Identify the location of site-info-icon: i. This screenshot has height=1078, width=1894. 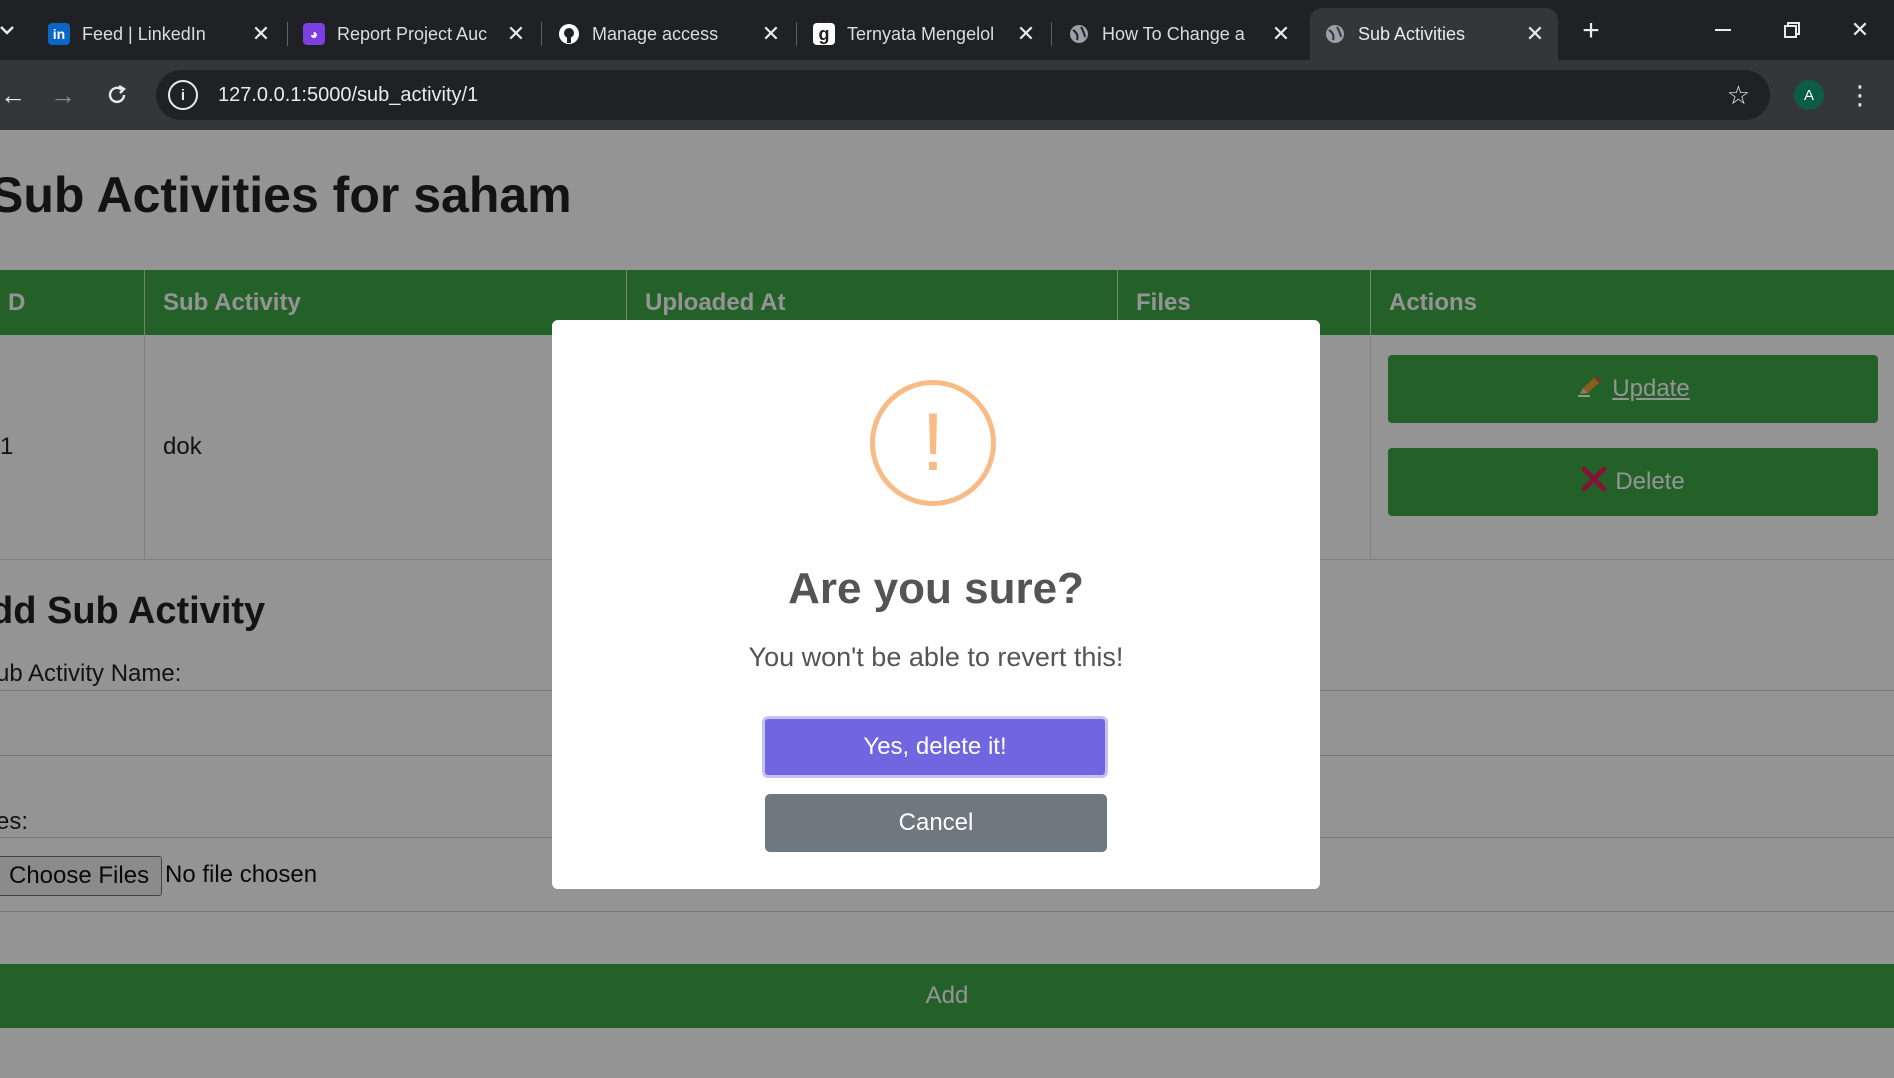
(183, 95).